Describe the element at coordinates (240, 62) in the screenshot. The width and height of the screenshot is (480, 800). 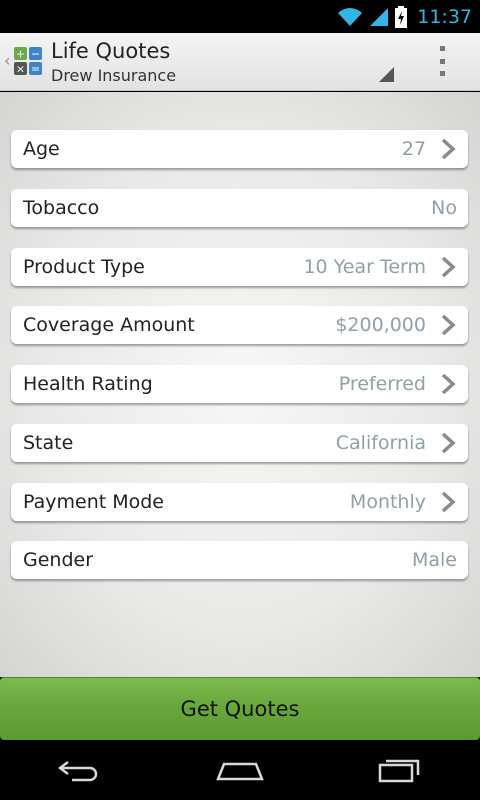
I see `action-bar: ‹ + − × = Life Quotes Drew Insurance` at that location.